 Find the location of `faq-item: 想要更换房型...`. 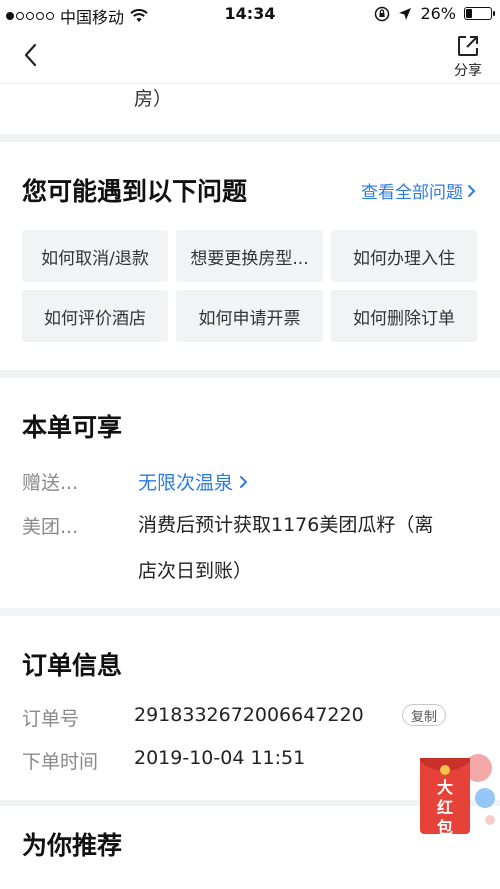

faq-item: 想要更换房型... is located at coordinates (249, 256).